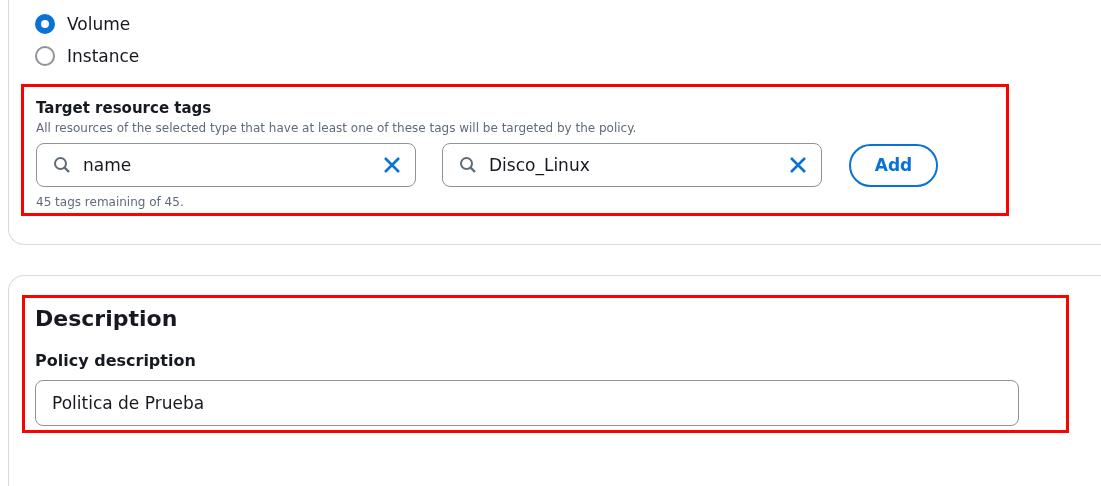  Describe the element at coordinates (99, 24) in the screenshot. I see `radio-label: Volume` at that location.